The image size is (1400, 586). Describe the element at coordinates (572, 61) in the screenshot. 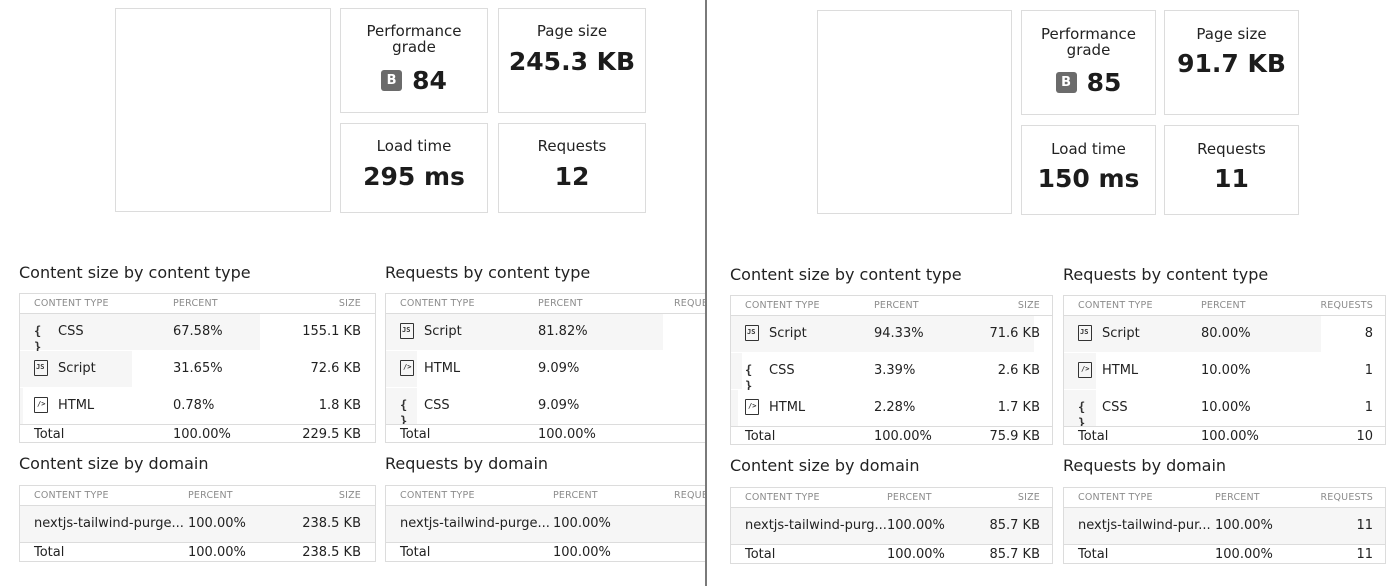

I see `page-size-value: 245.3 KB` at that location.